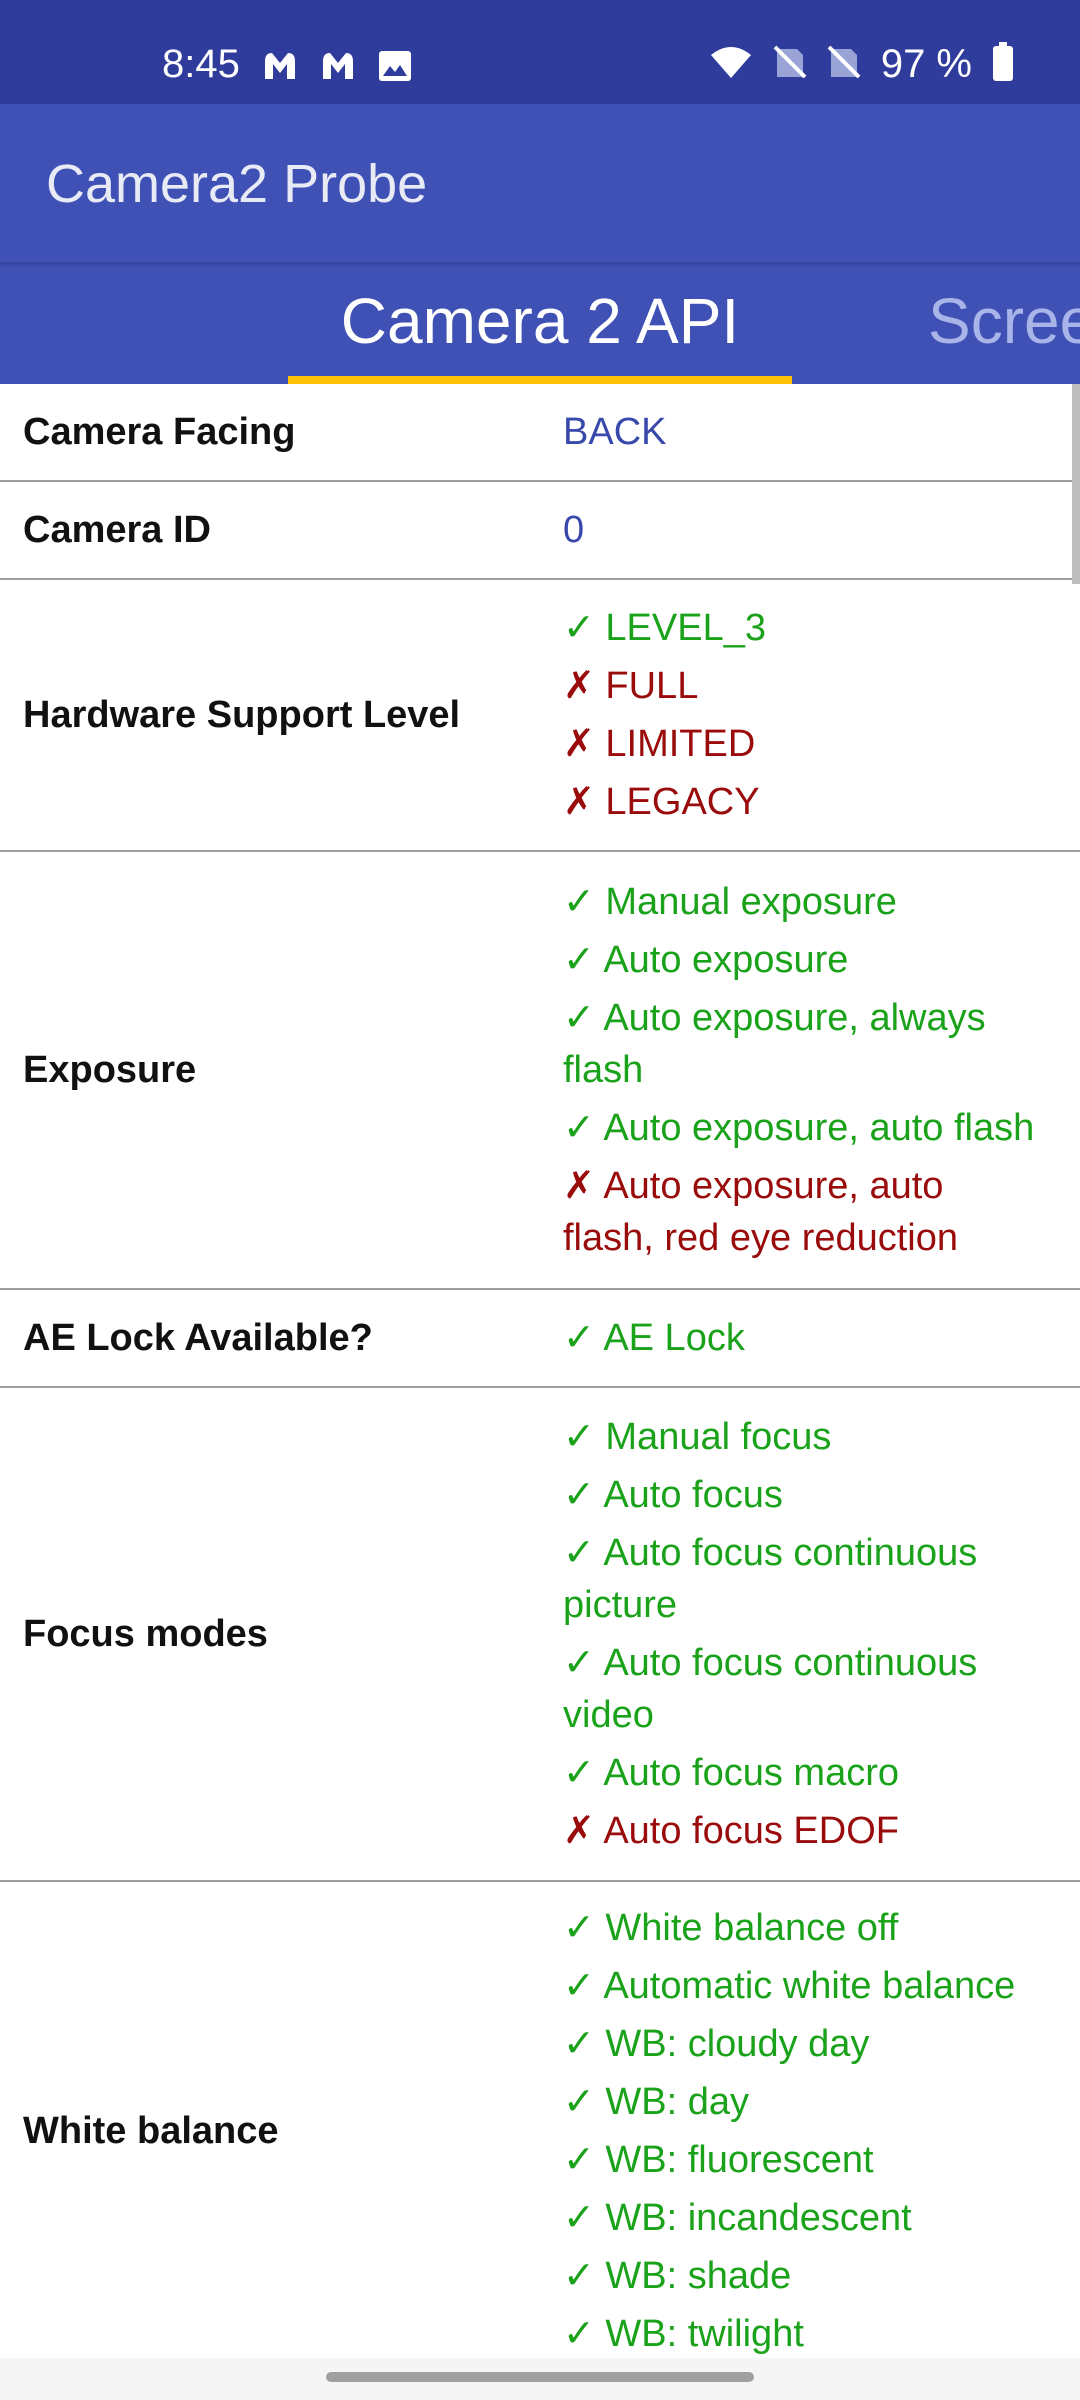  Describe the element at coordinates (726, 960) in the screenshot. I see `item-text: Auto exposure` at that location.